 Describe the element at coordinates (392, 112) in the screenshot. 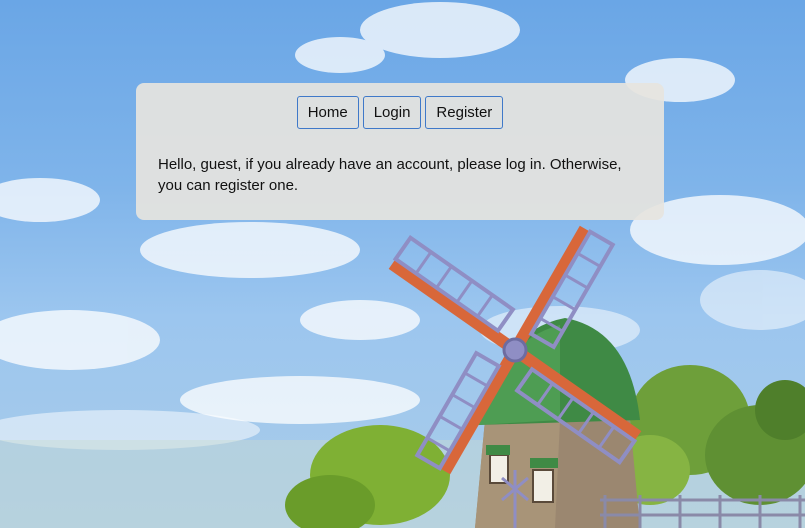

I see `login-button: Login` at that location.